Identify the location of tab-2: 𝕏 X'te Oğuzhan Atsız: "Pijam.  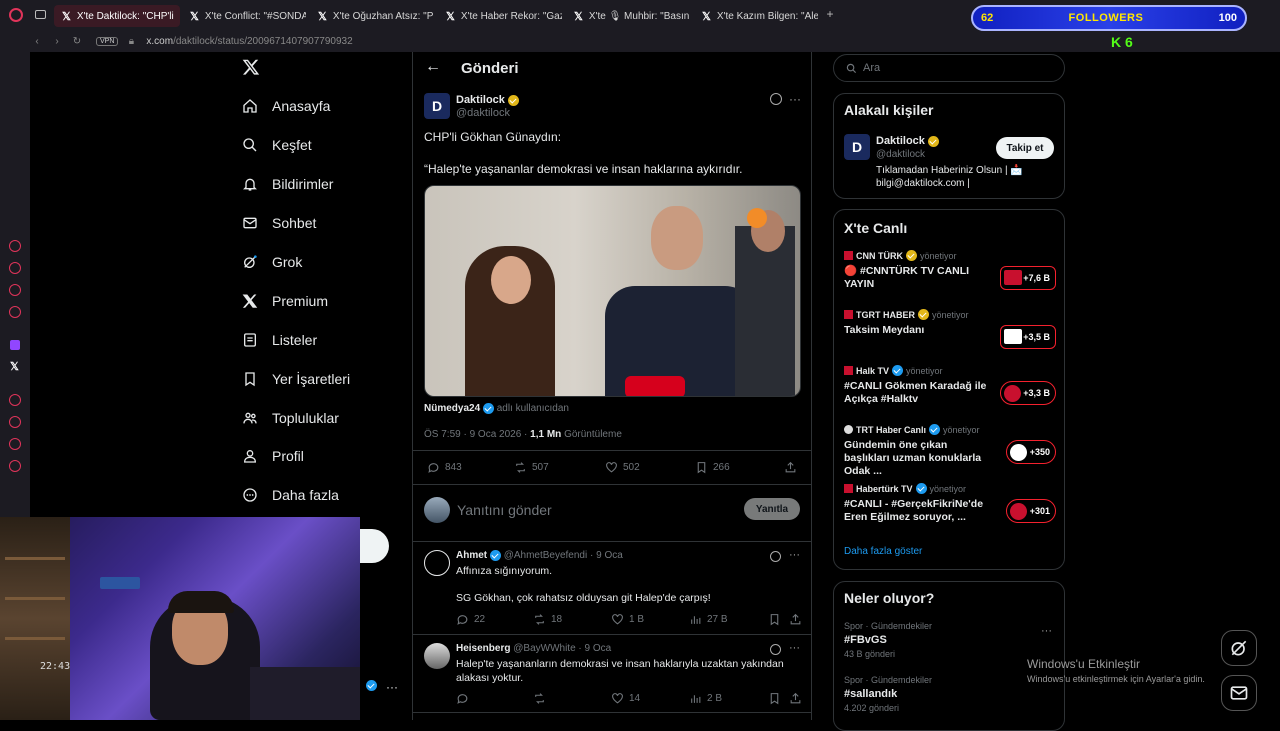
(372, 16).